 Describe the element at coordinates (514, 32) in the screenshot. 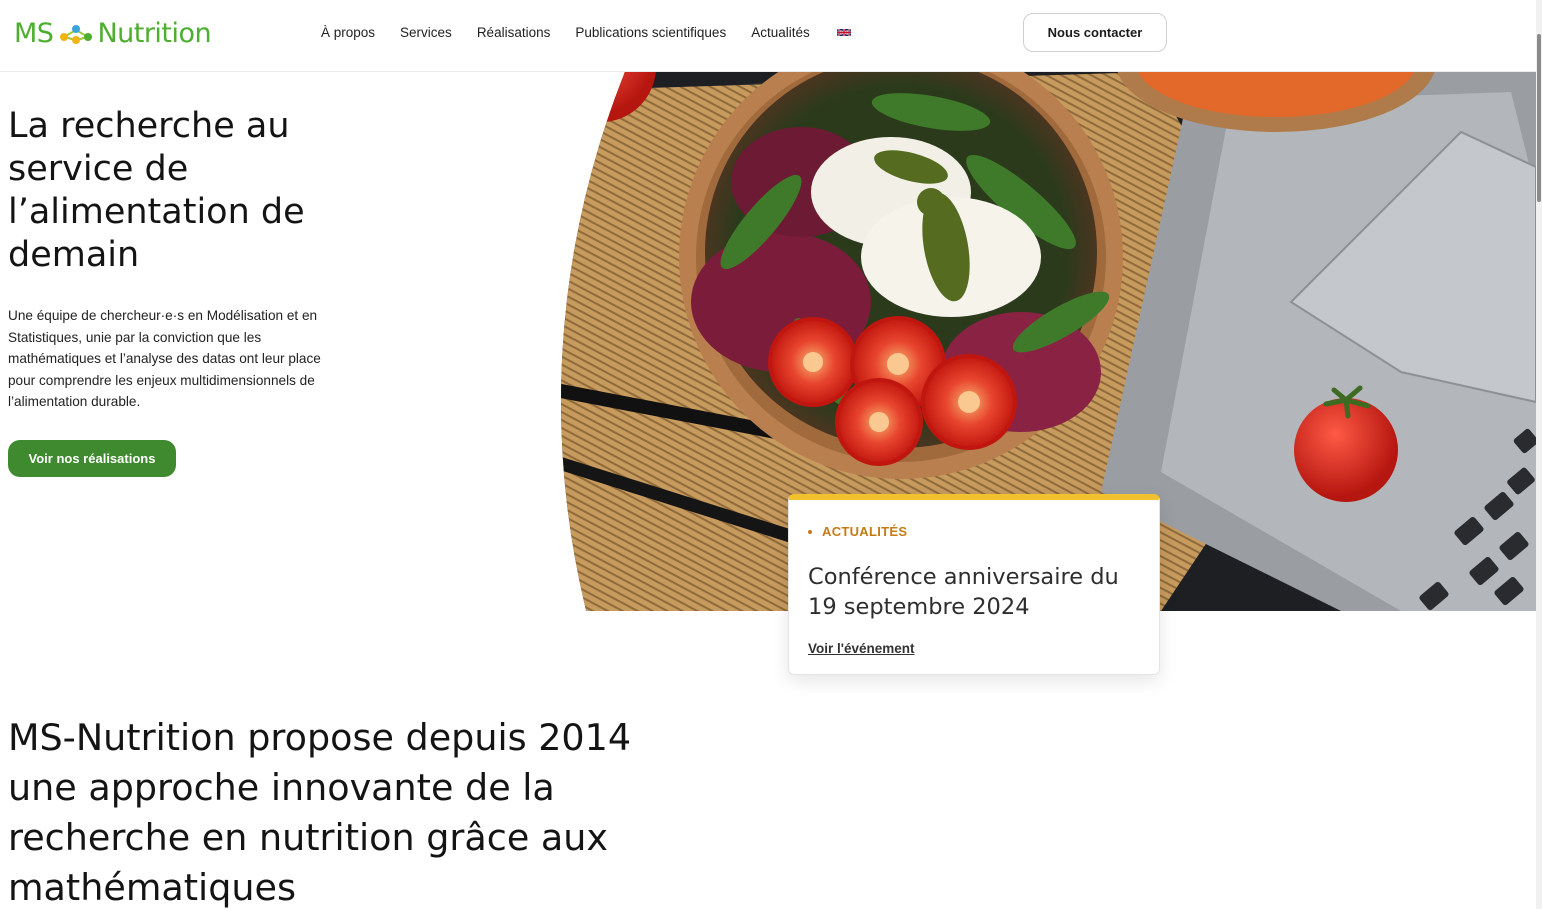

I see `nav-item-realisations: Réalisations` at that location.